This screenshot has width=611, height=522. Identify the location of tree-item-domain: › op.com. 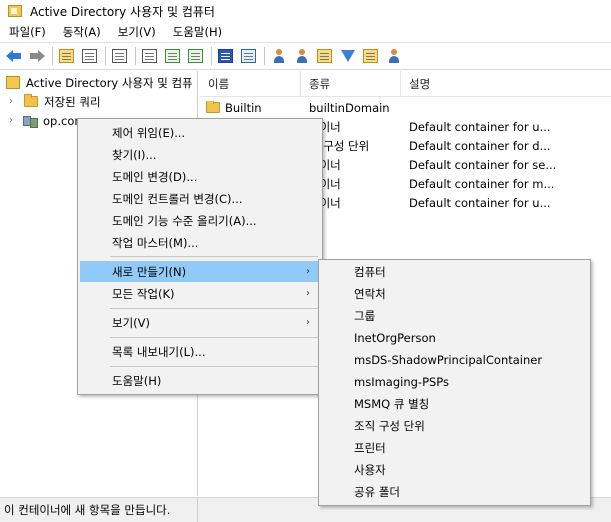
(46, 120).